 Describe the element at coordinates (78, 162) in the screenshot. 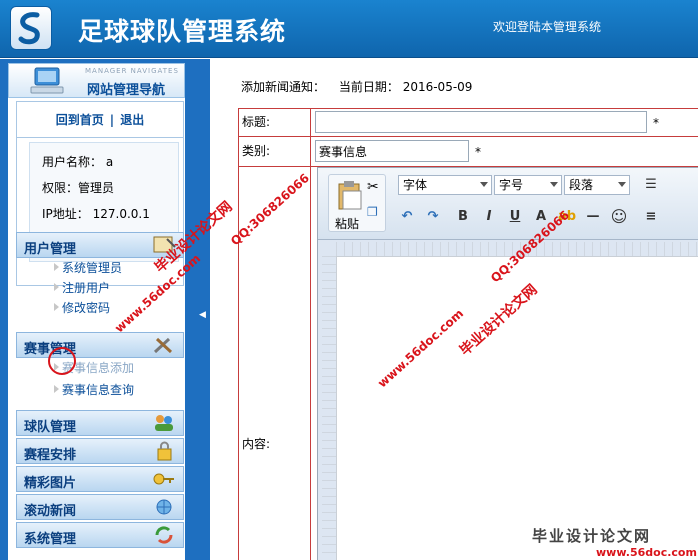

I see `user-name-row: 用户名称： a` at that location.